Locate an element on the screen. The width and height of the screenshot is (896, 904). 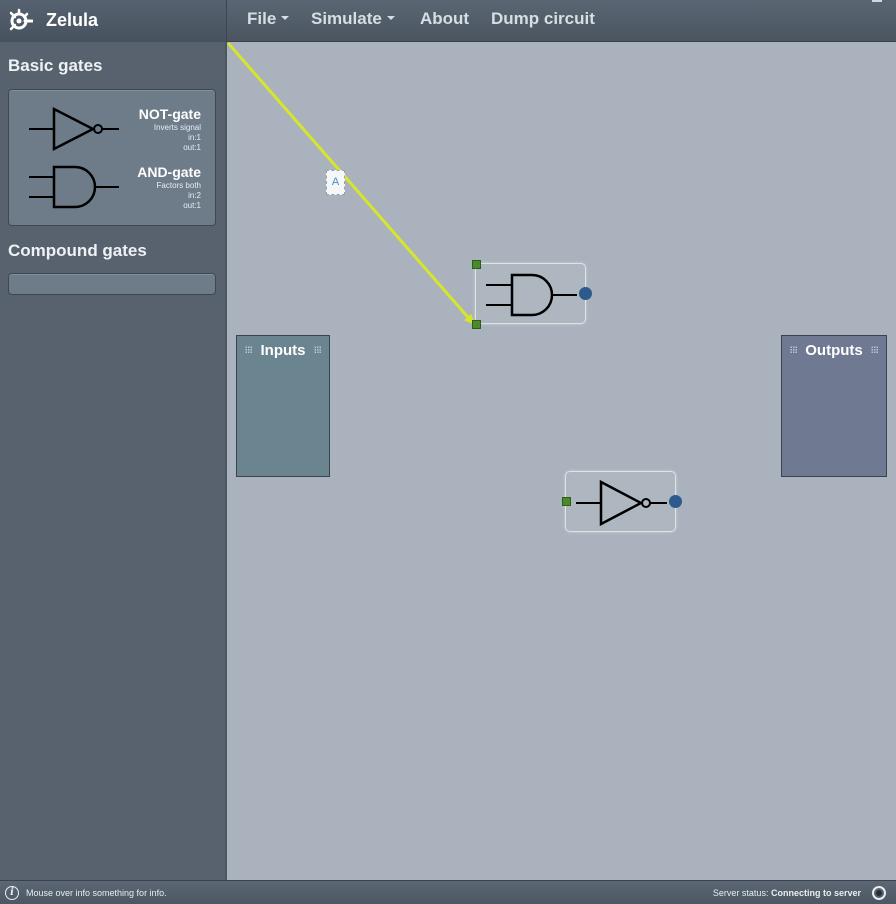
gate-name: AND-gate is located at coordinates (169, 172).